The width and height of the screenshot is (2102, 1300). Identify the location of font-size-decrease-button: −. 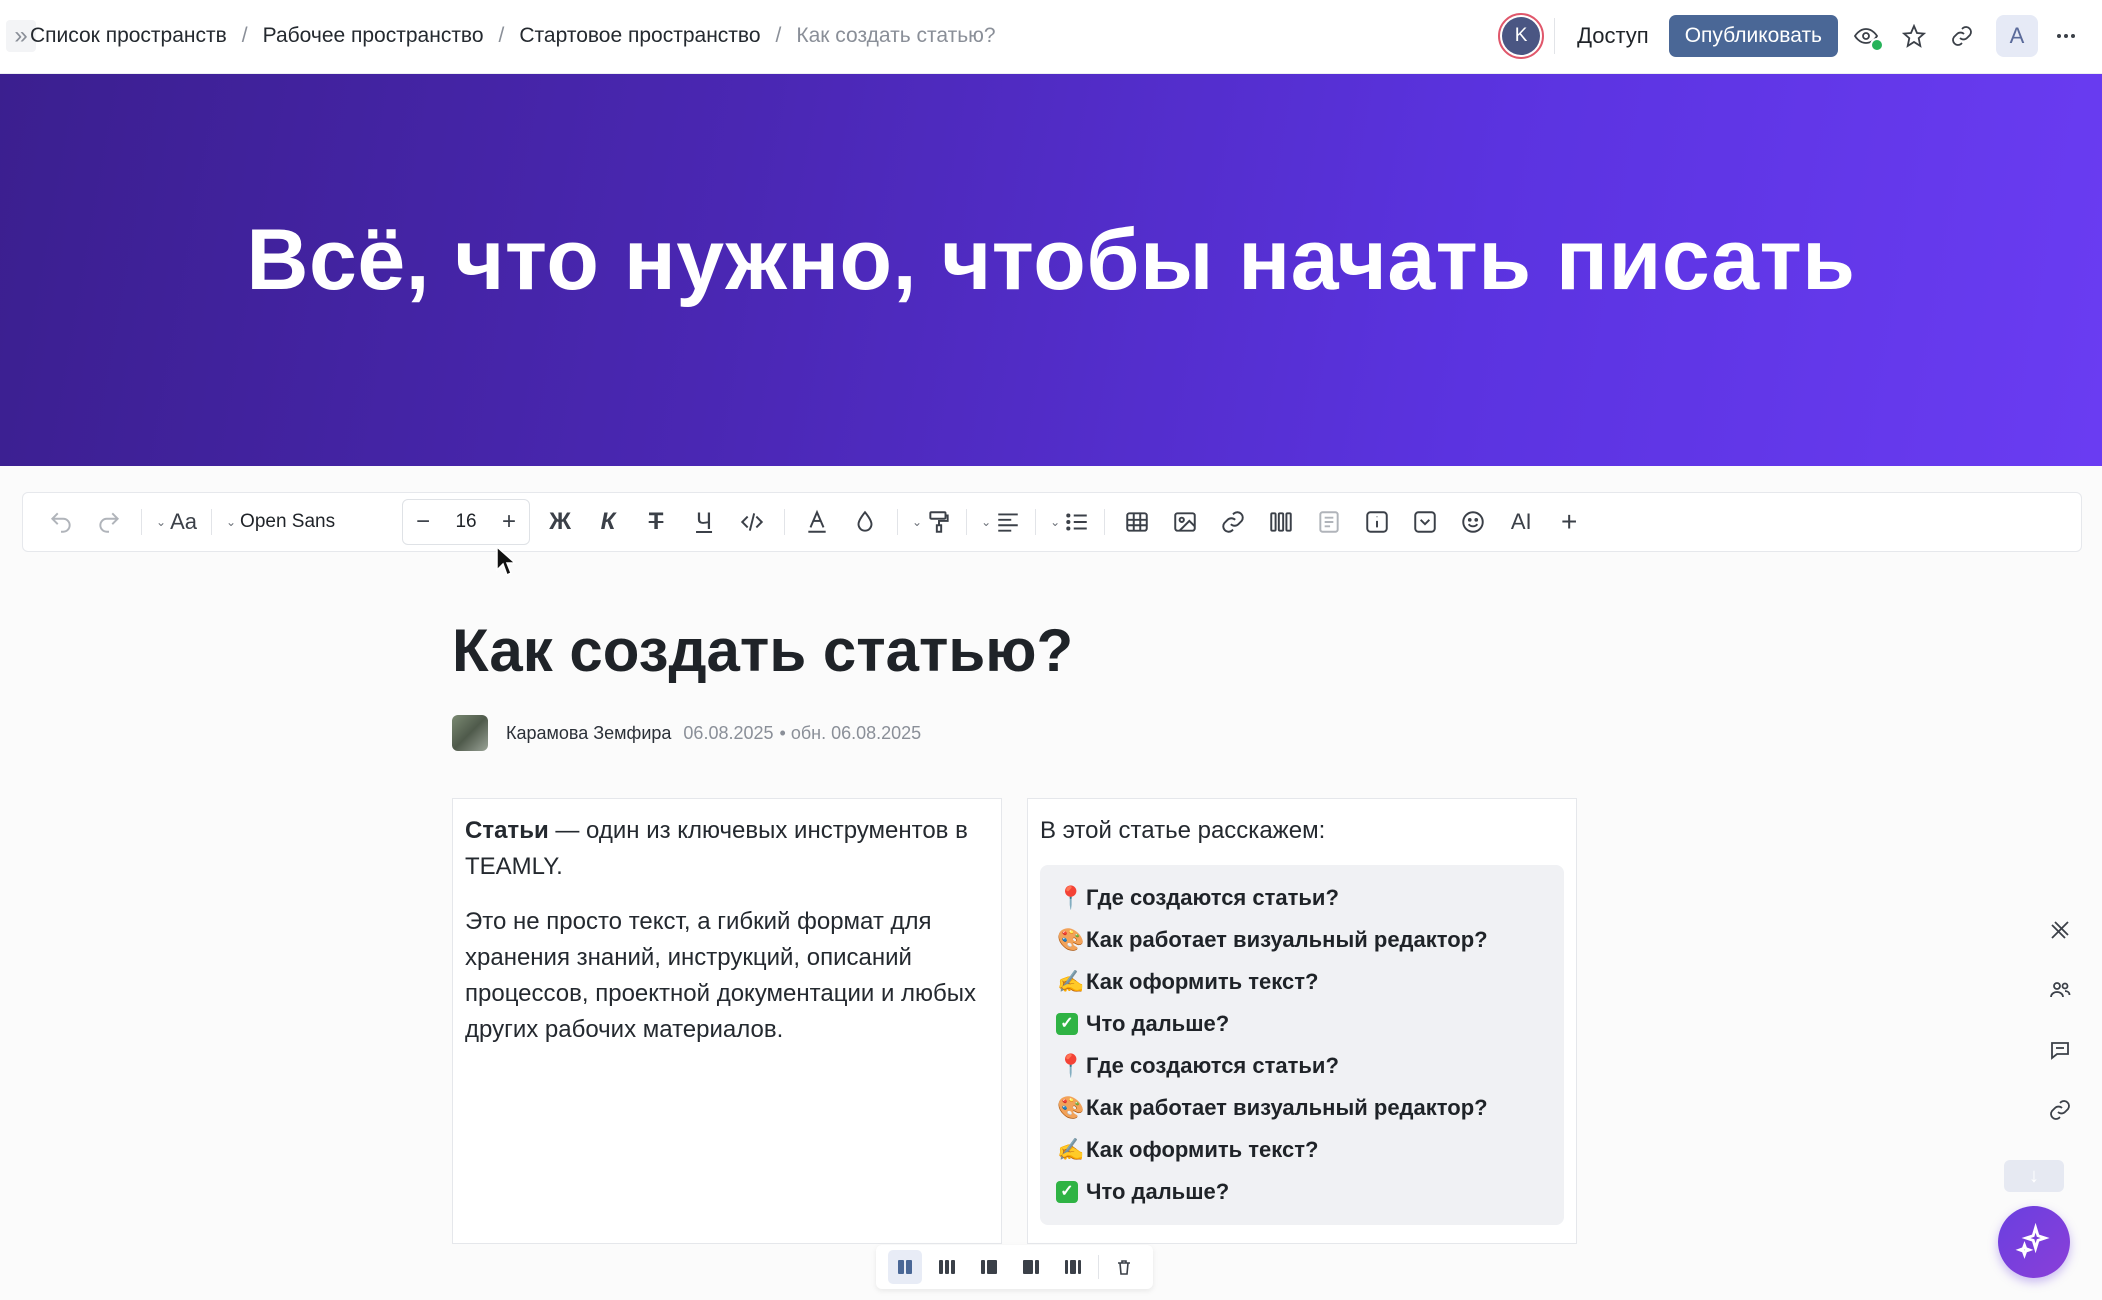
(423, 522).